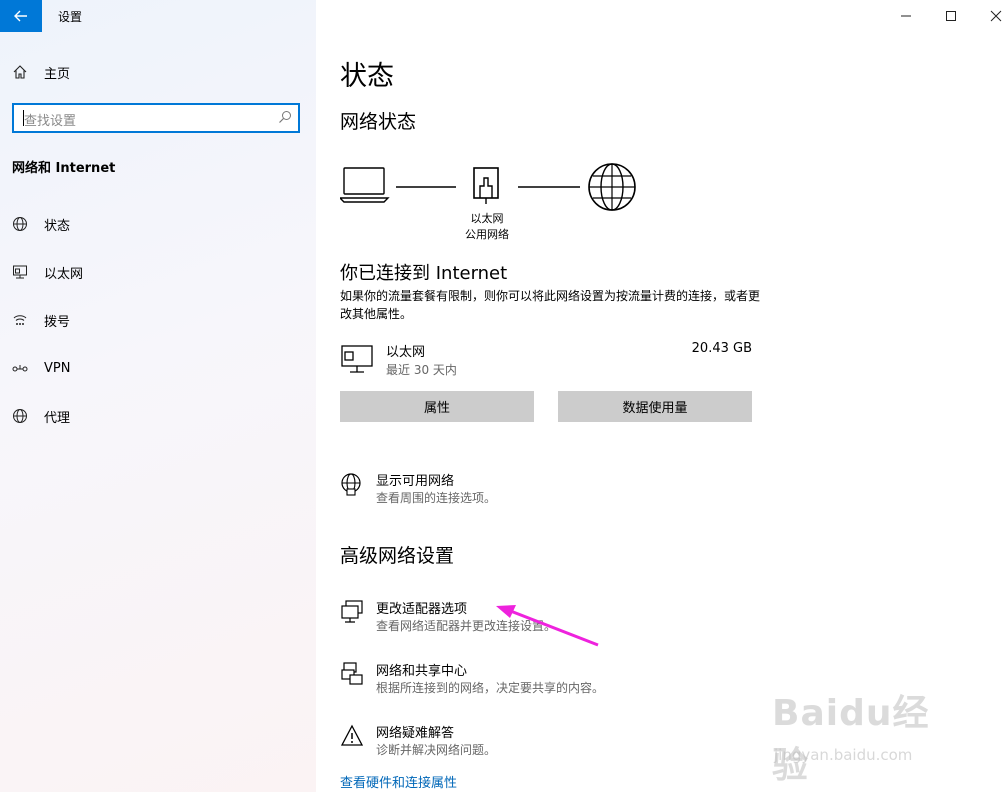 This screenshot has height=792, width=1008. I want to click on sidebar-item-label: 拨号, so click(57, 322).